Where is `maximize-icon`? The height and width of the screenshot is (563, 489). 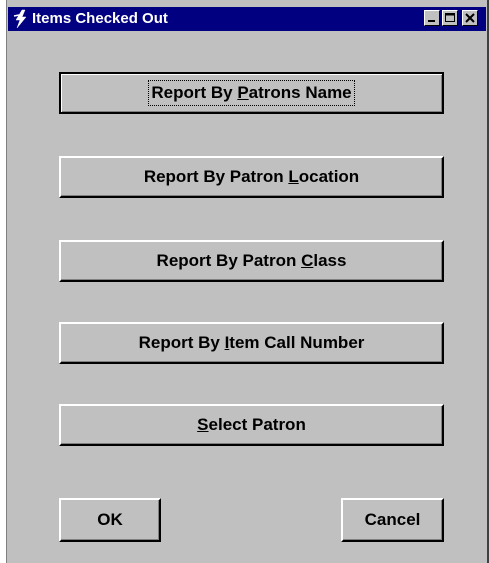 maximize-icon is located at coordinates (450, 17).